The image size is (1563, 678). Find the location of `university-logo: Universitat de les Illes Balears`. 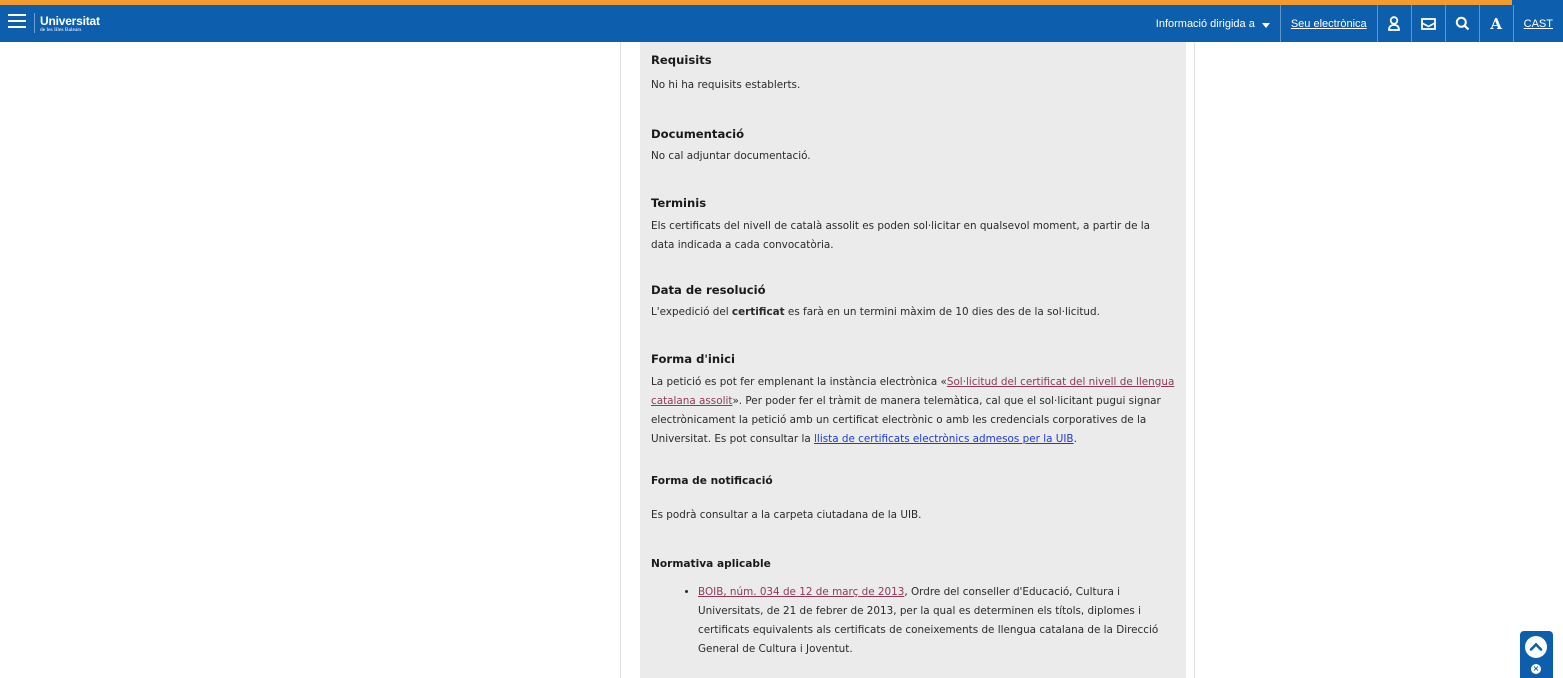

university-logo: Universitat de les Illes Balears is located at coordinates (70, 24).